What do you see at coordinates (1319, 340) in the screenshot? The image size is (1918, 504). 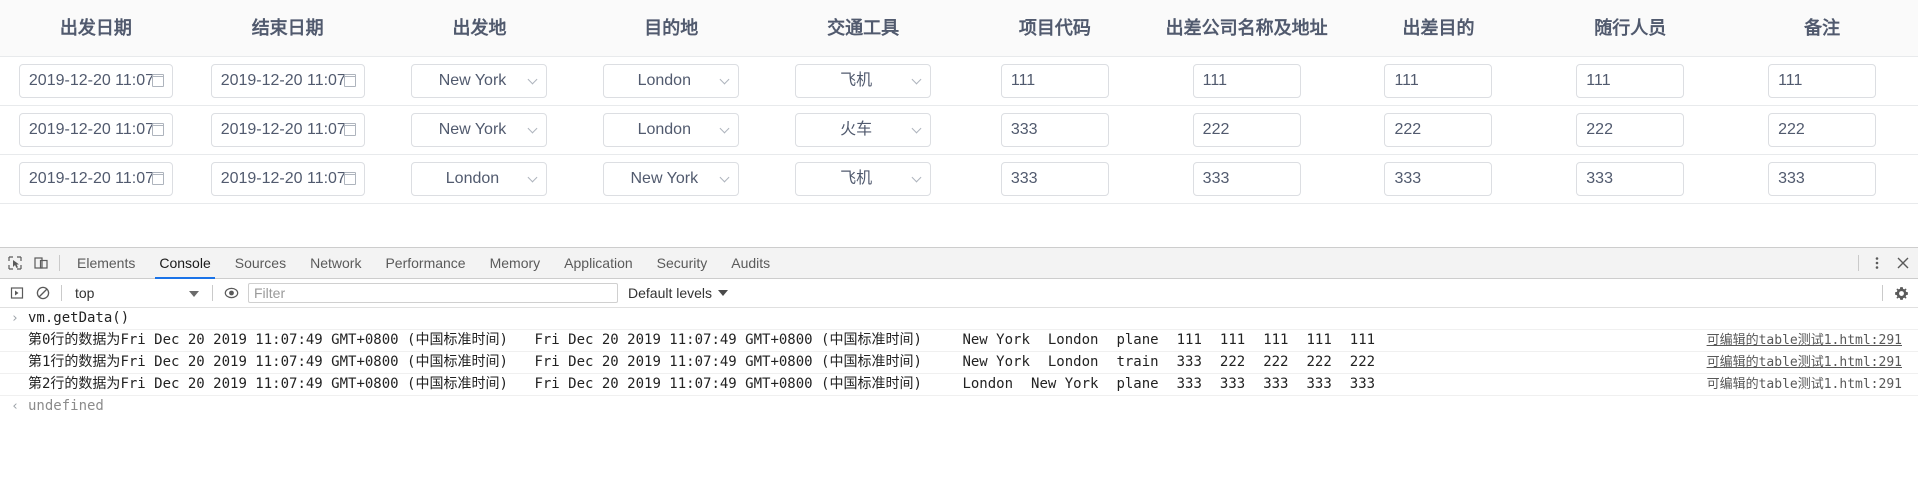 I see `log-value-4: 111` at bounding box center [1319, 340].